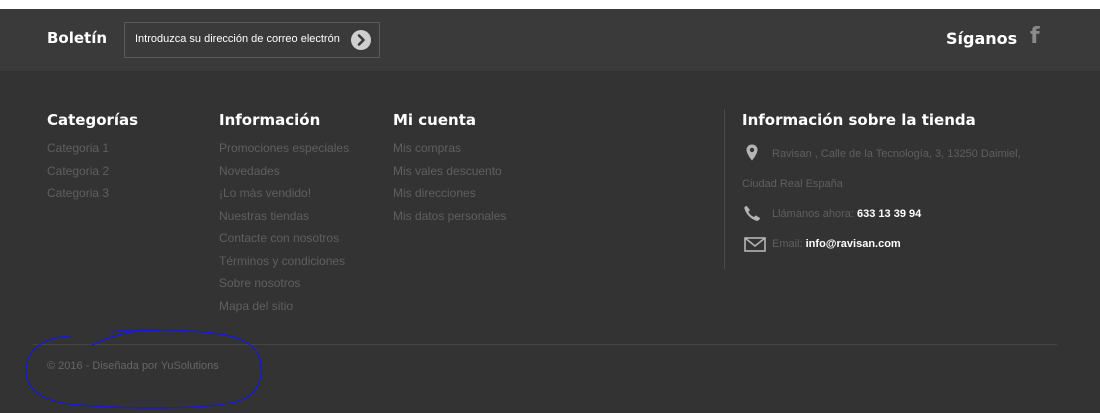 This screenshot has height=413, width=1100. I want to click on footer-link-novedades: Novedades, so click(284, 171).